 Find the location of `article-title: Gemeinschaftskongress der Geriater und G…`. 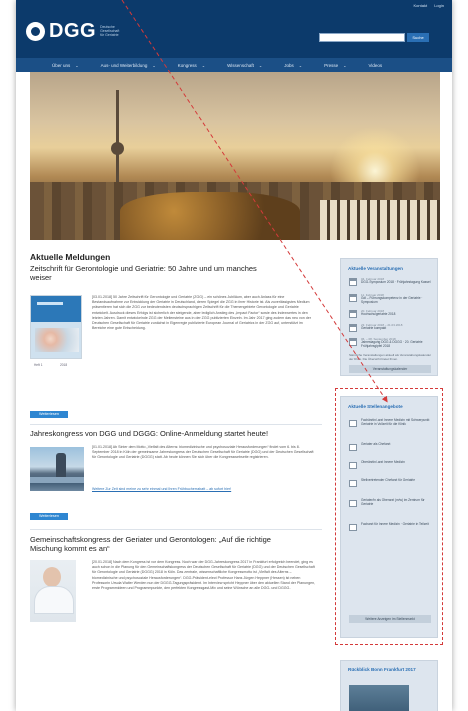

article-title: Gemeinschaftskongress der Geriater und G… is located at coordinates (161, 544).